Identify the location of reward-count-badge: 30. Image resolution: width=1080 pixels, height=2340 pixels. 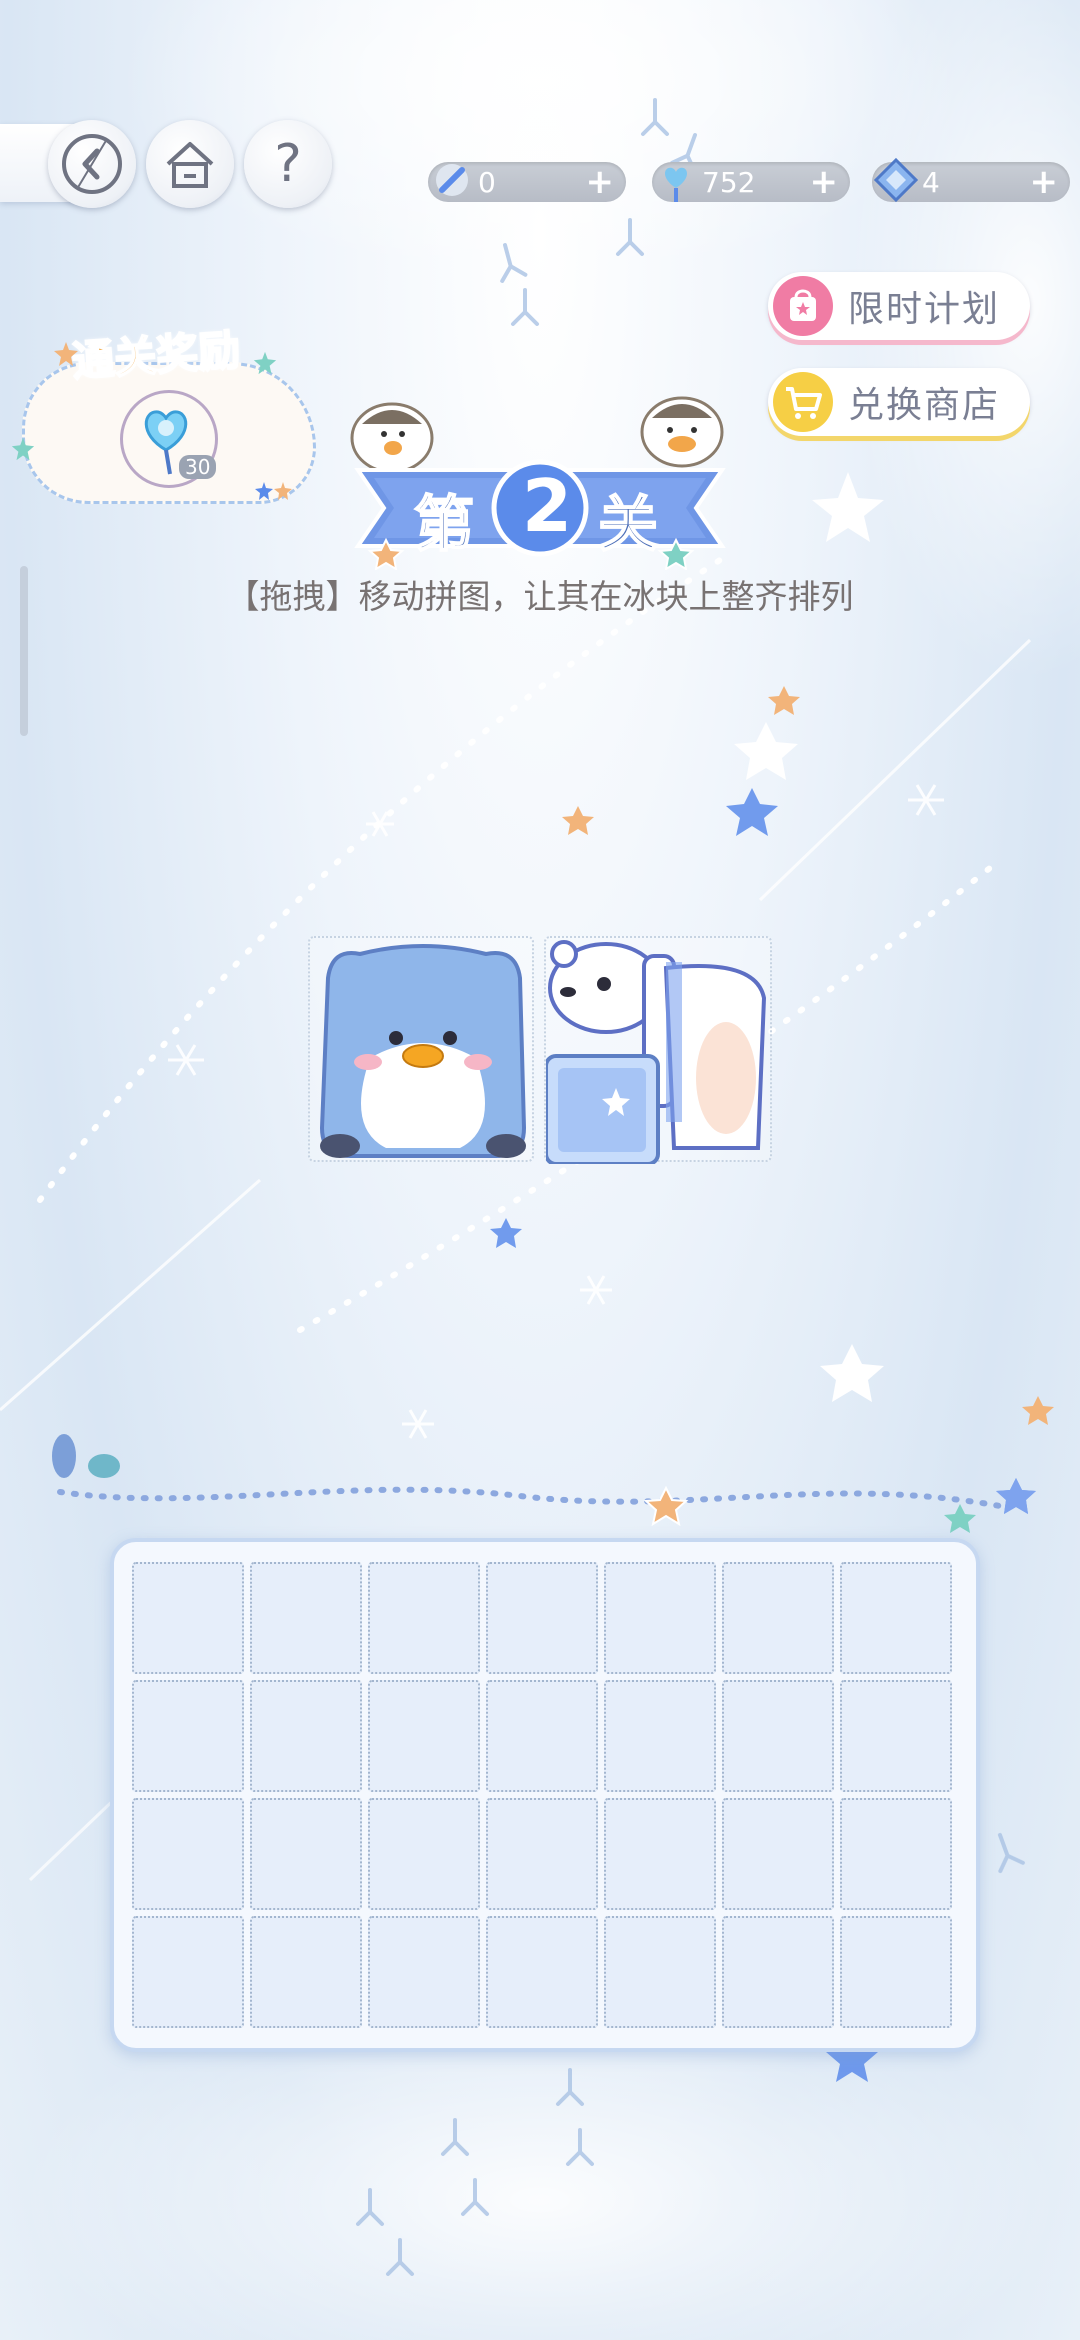
(198, 467).